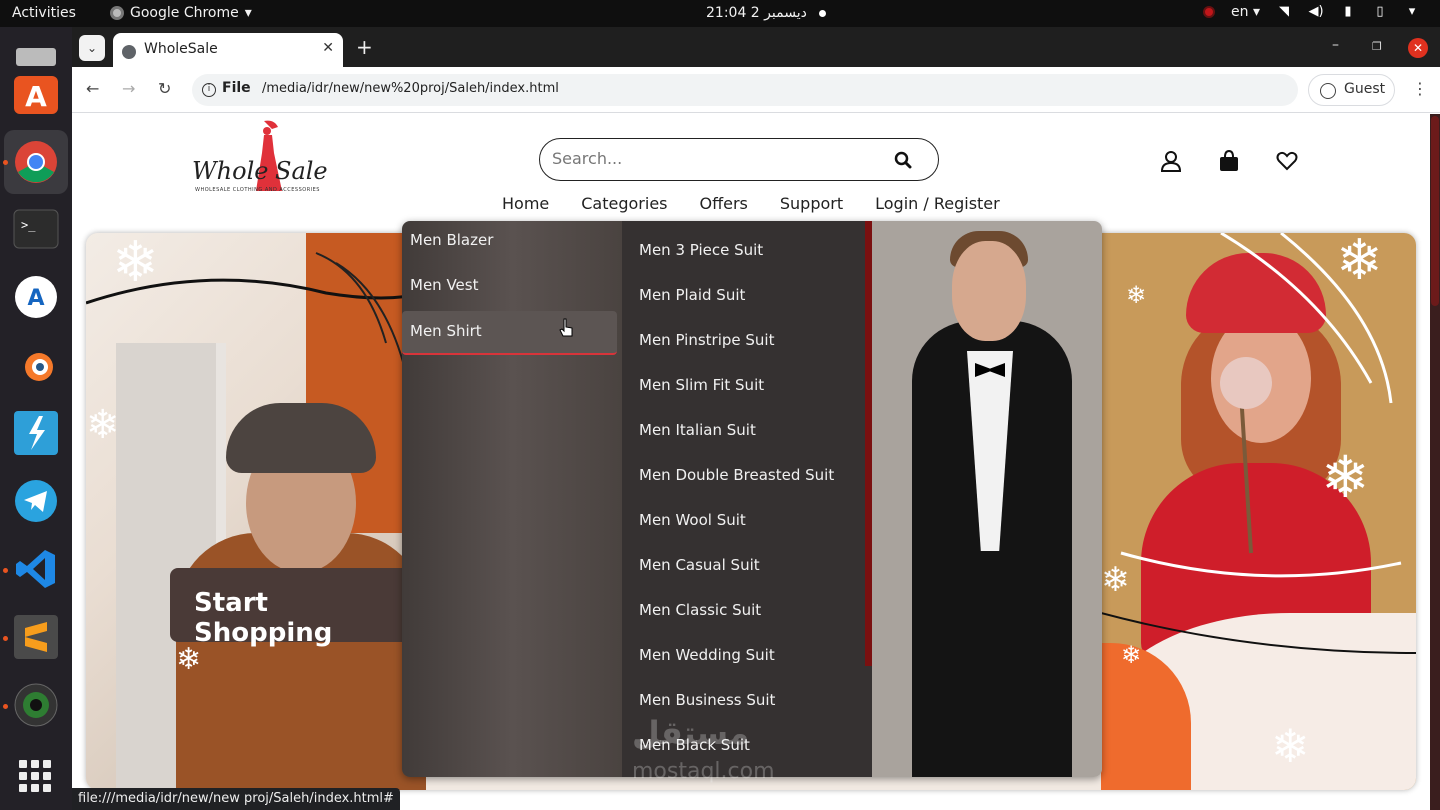  What do you see at coordinates (1377, 46) in the screenshot?
I see `restore-icon: ❐` at bounding box center [1377, 46].